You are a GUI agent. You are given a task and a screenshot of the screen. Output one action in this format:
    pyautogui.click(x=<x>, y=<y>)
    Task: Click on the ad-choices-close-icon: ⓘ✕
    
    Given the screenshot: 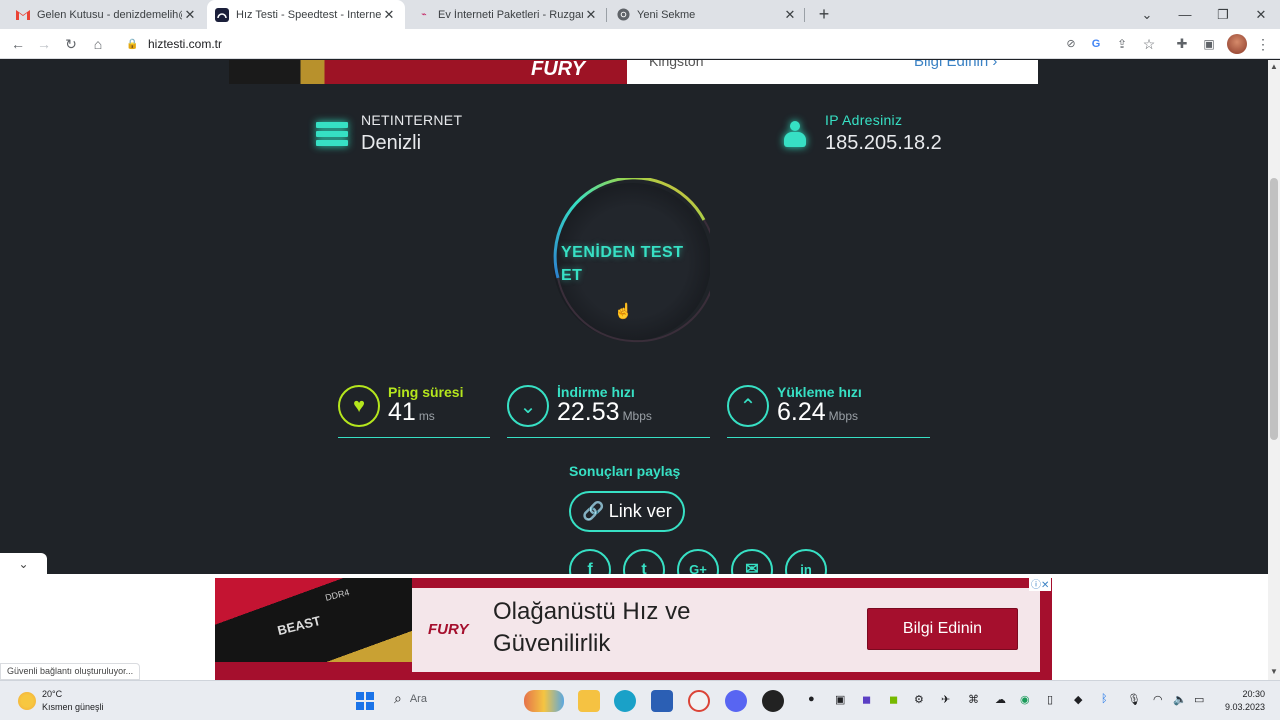 What is the action you would take?
    pyautogui.click(x=1040, y=583)
    